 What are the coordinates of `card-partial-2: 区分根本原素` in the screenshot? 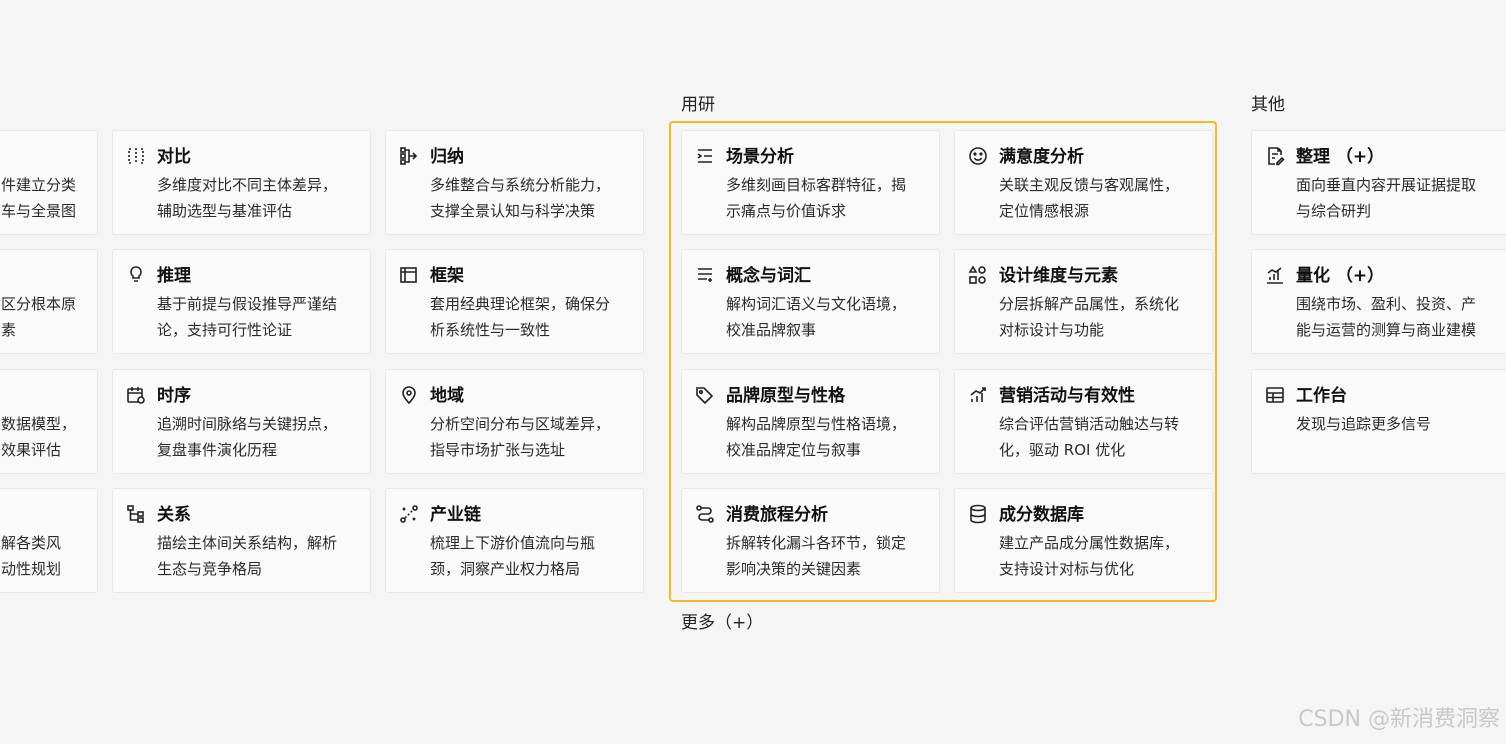 It's located at (49, 301).